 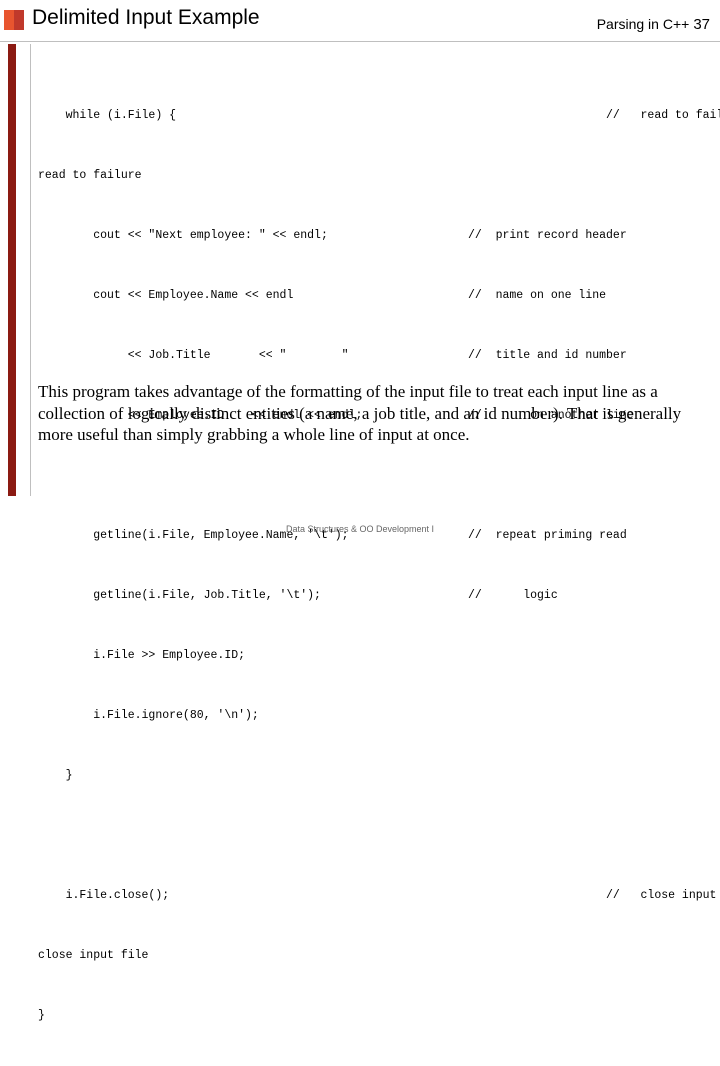 I want to click on code-line-comment: // logic, so click(x=513, y=595).